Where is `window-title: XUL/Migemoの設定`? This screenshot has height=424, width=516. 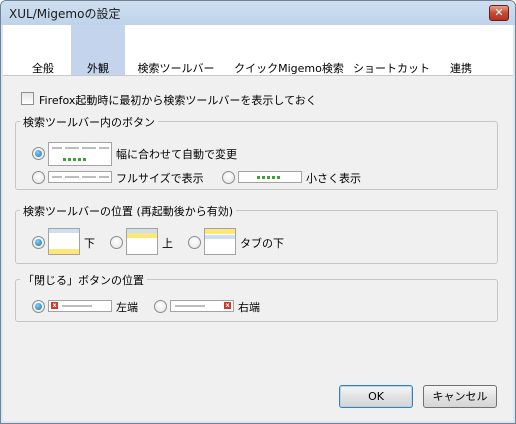
window-title: XUL/Migemoの設定 is located at coordinates (65, 14).